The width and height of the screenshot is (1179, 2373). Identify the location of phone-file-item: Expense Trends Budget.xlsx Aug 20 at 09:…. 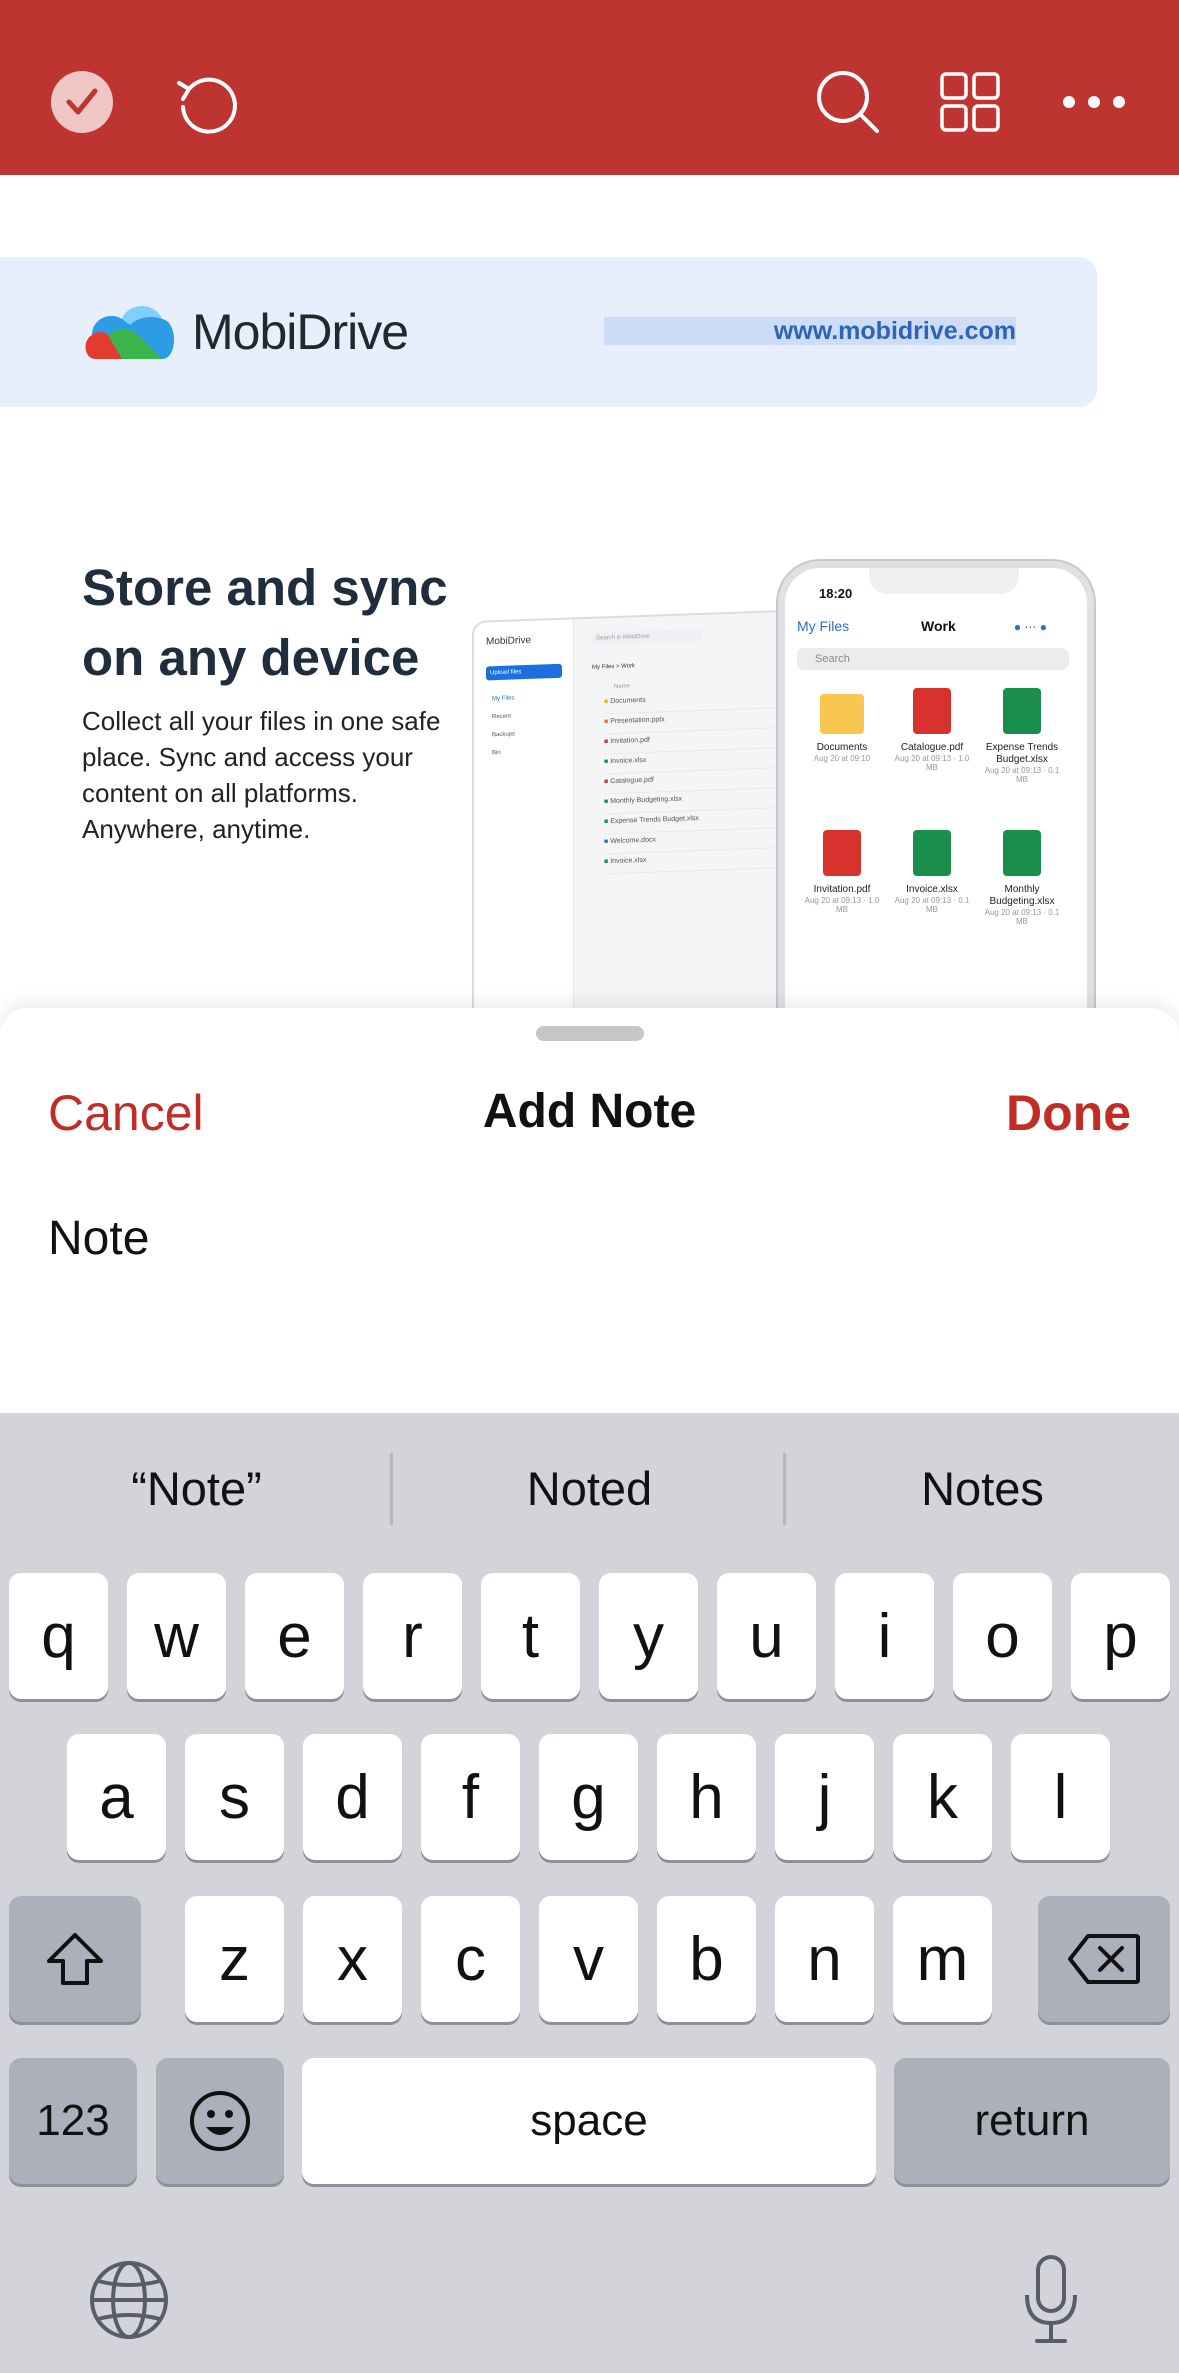
(1022, 736).